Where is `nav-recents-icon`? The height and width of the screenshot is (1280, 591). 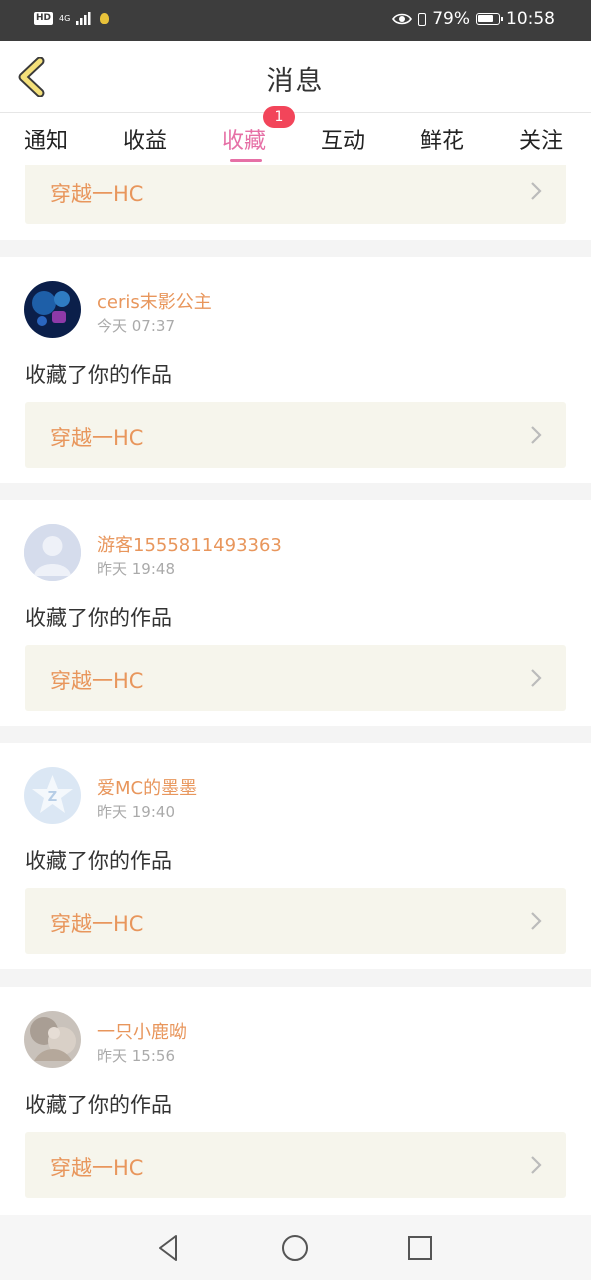 nav-recents-icon is located at coordinates (420, 1248).